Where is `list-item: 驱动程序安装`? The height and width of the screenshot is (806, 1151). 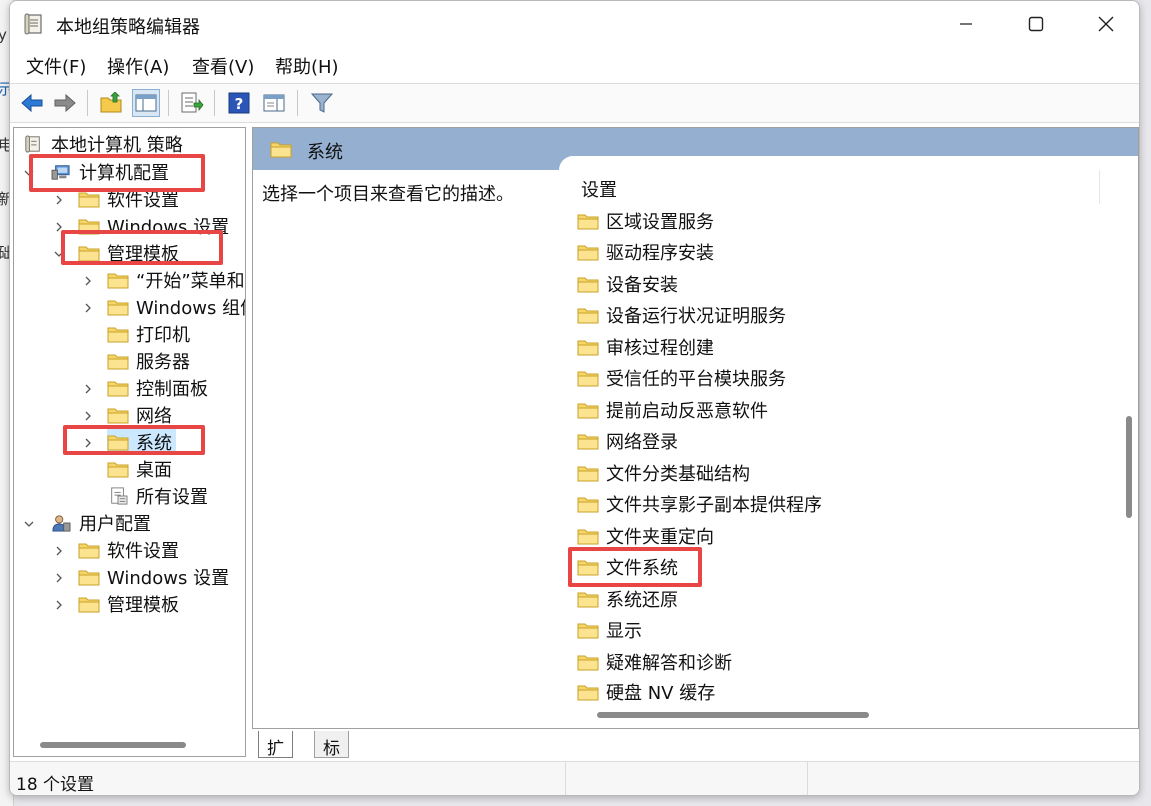
list-item: 驱动程序安装 is located at coordinates (645, 252).